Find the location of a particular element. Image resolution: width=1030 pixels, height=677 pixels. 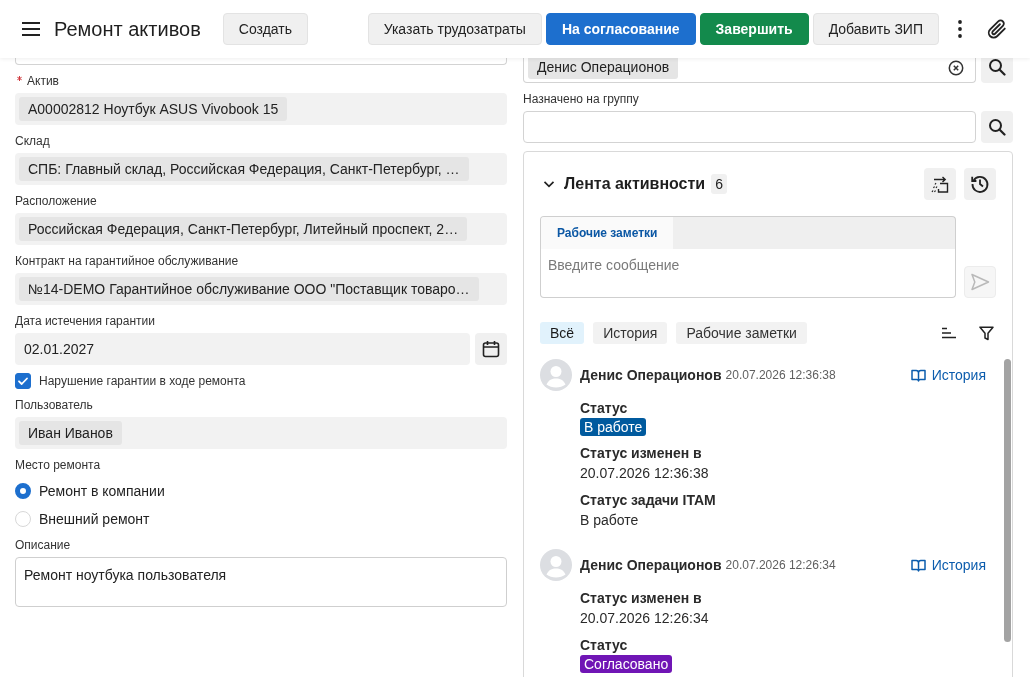

calendar-button is located at coordinates (491, 349).